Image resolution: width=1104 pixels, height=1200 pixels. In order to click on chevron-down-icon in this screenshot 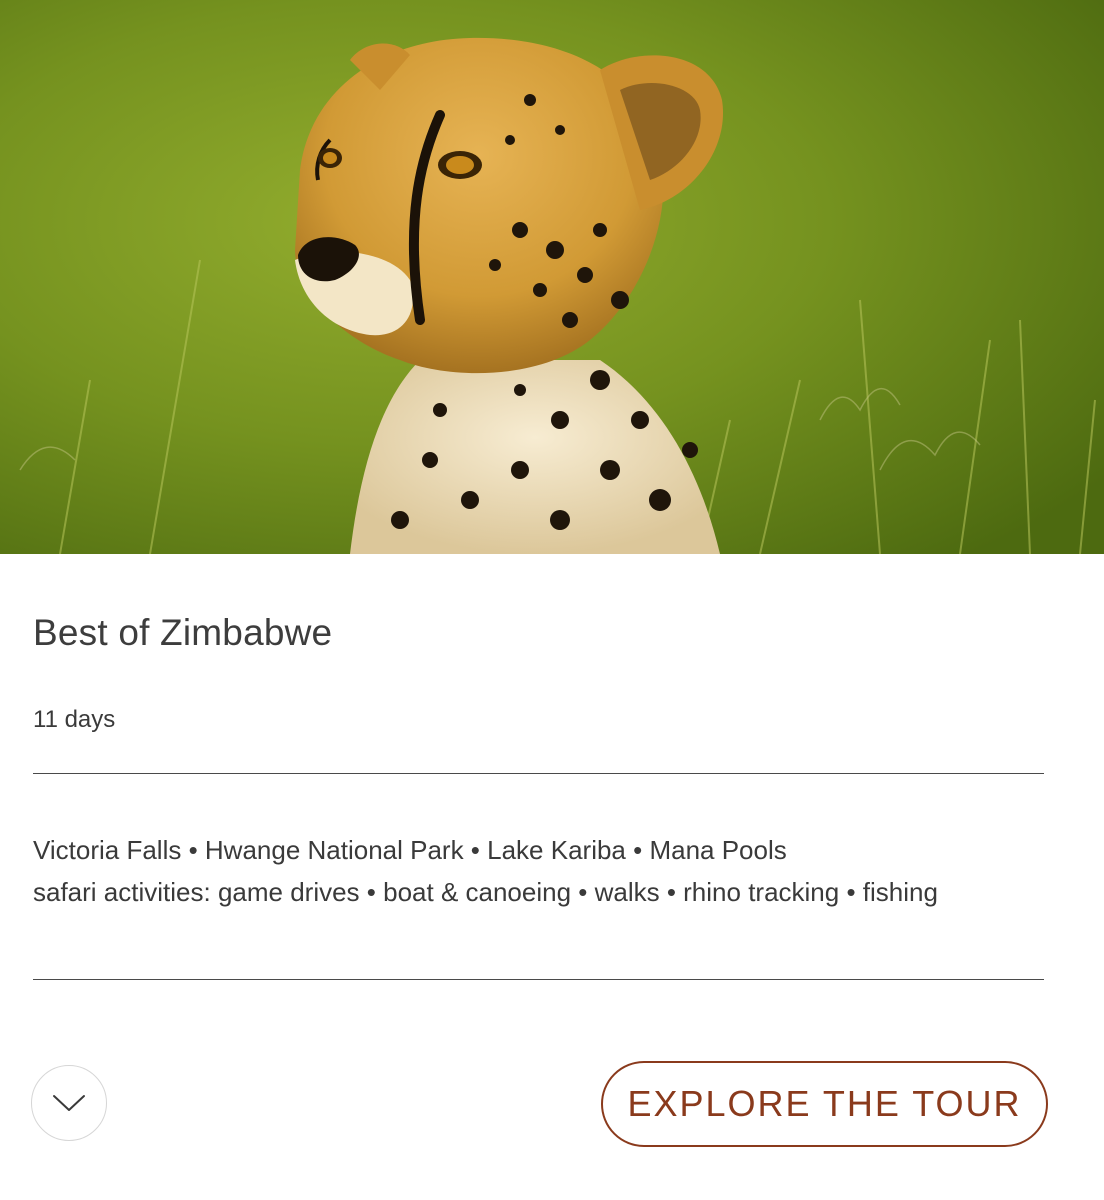, I will do `click(69, 1103)`.